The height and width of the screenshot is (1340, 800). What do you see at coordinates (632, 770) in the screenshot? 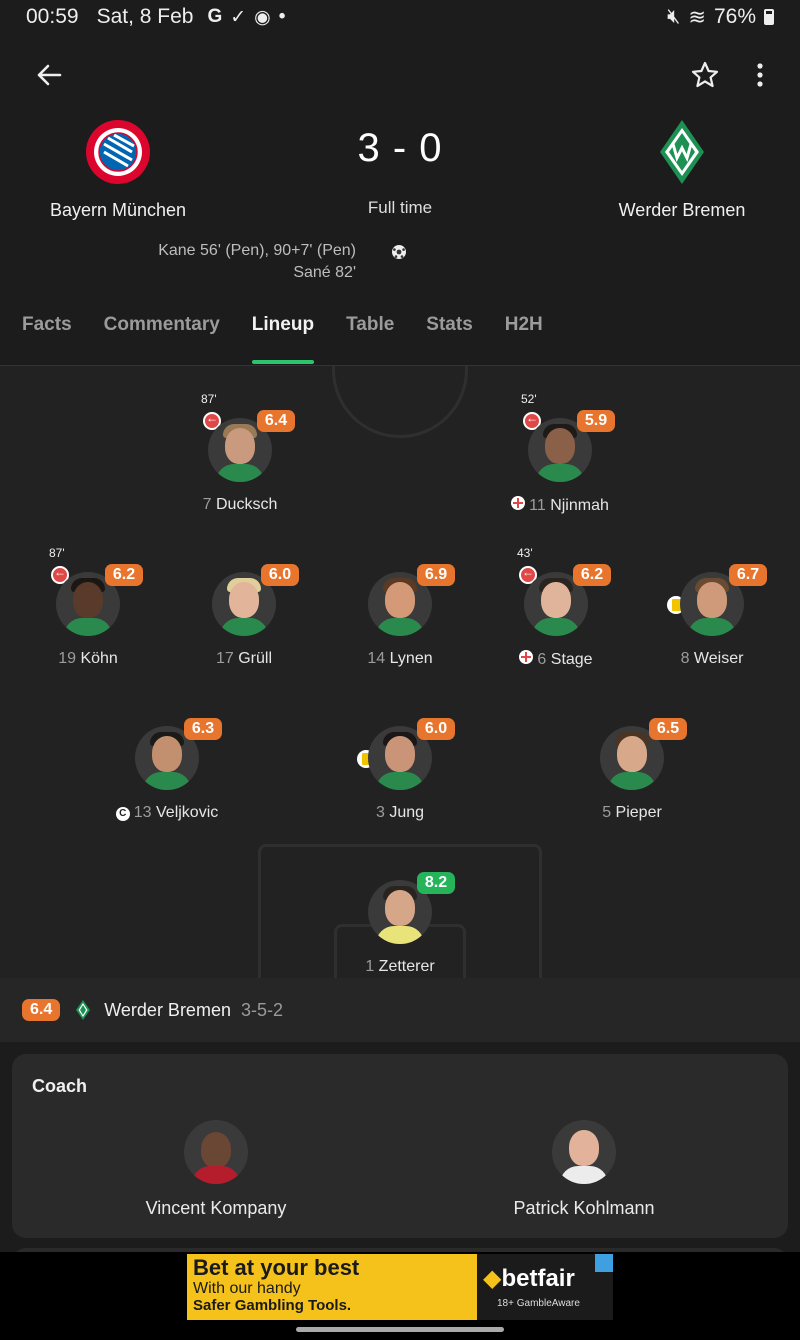
I see `player-pieper: 6.5 5 Pieper` at bounding box center [632, 770].